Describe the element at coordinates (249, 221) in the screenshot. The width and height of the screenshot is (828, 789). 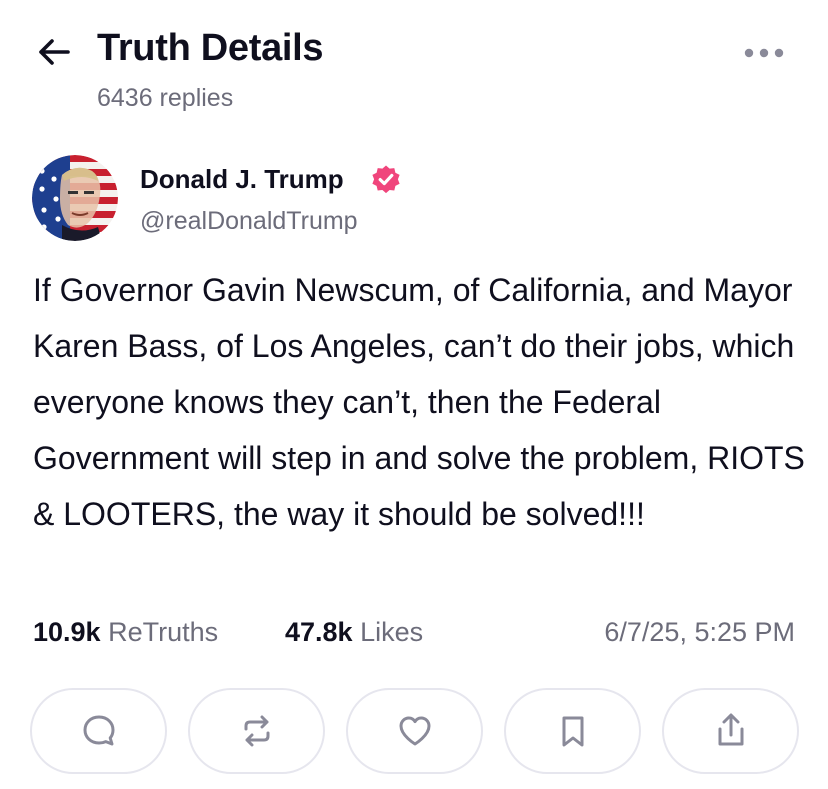
I see `author-handle: @realDonaldTrump` at that location.